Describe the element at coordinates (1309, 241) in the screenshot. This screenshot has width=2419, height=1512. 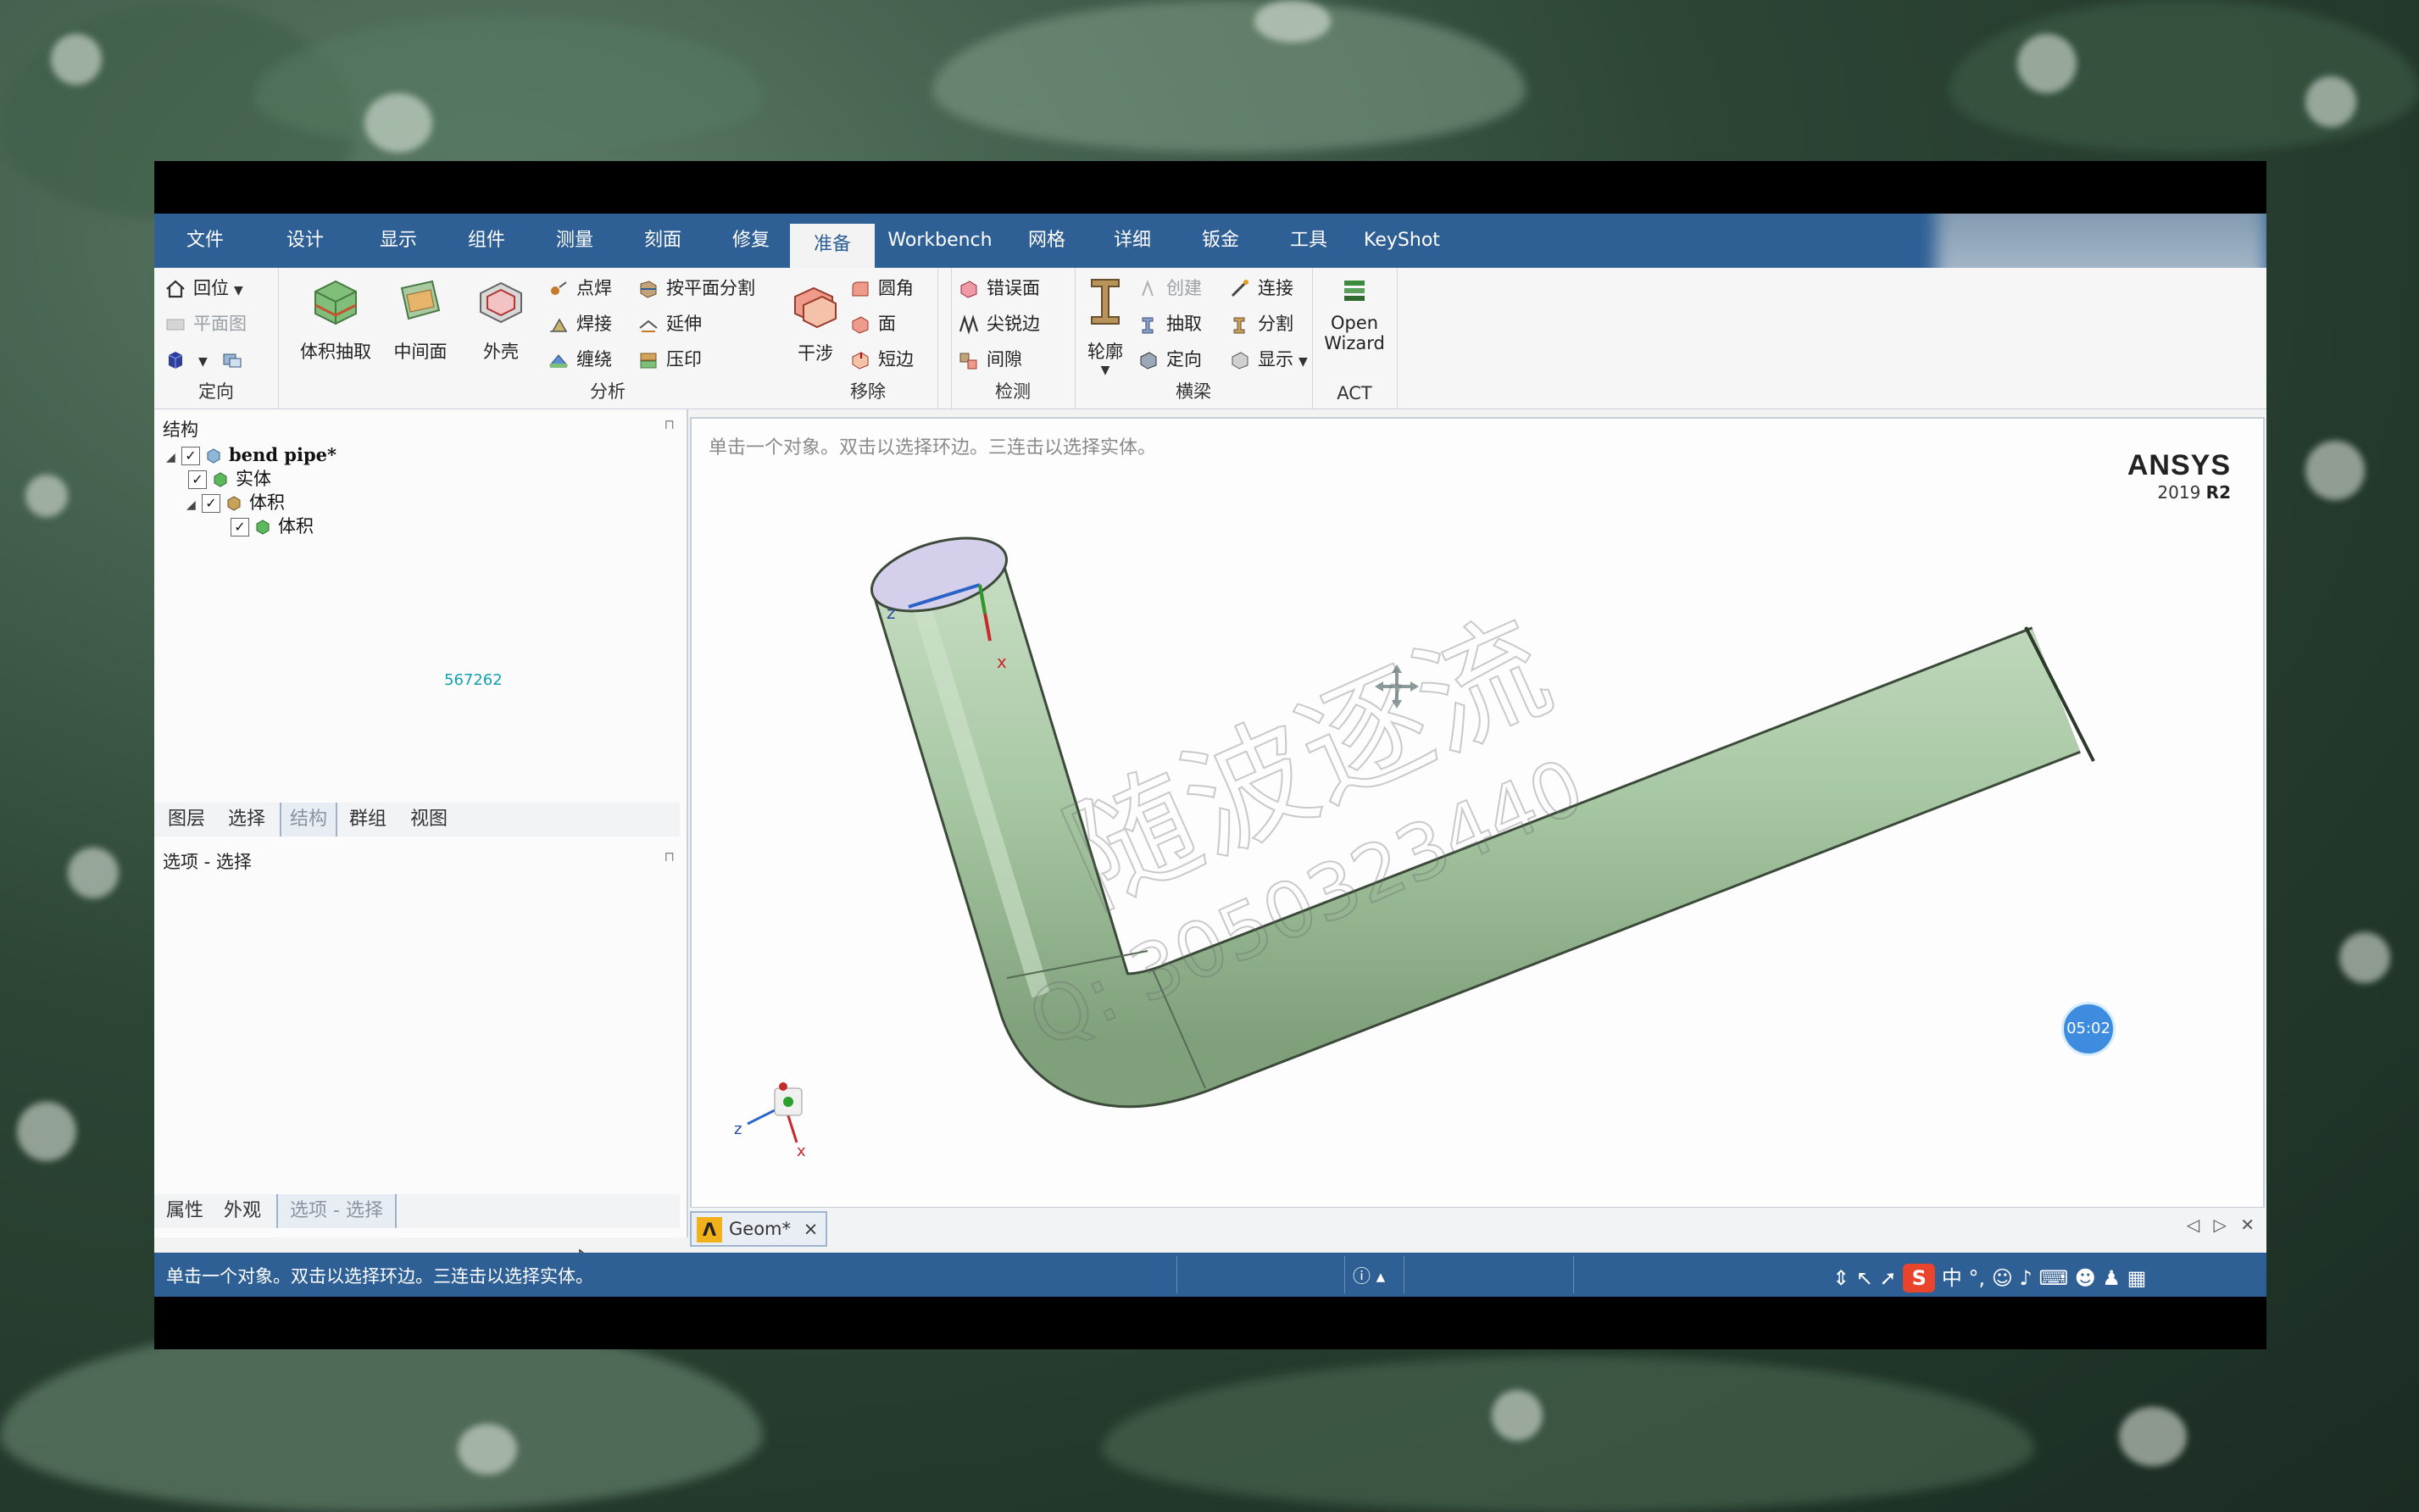
I see `tab-tools: 工具` at that location.